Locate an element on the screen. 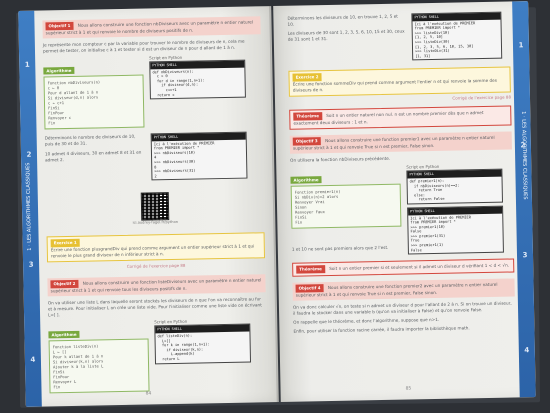 Image resolution: width=550 pixels, height=413 pixels. theorem-2-label: Théorème is located at coordinates (310, 269).